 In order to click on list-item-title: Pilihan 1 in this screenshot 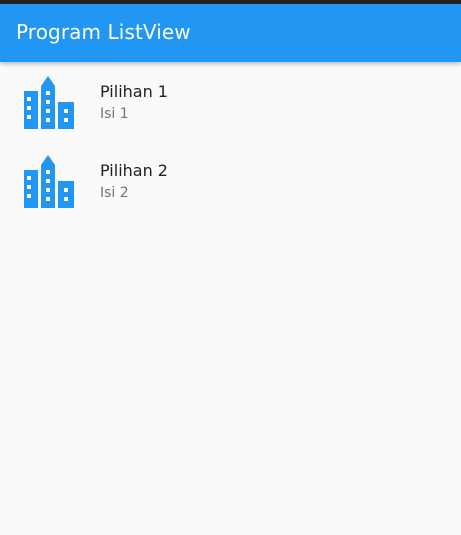, I will do `click(134, 91)`.